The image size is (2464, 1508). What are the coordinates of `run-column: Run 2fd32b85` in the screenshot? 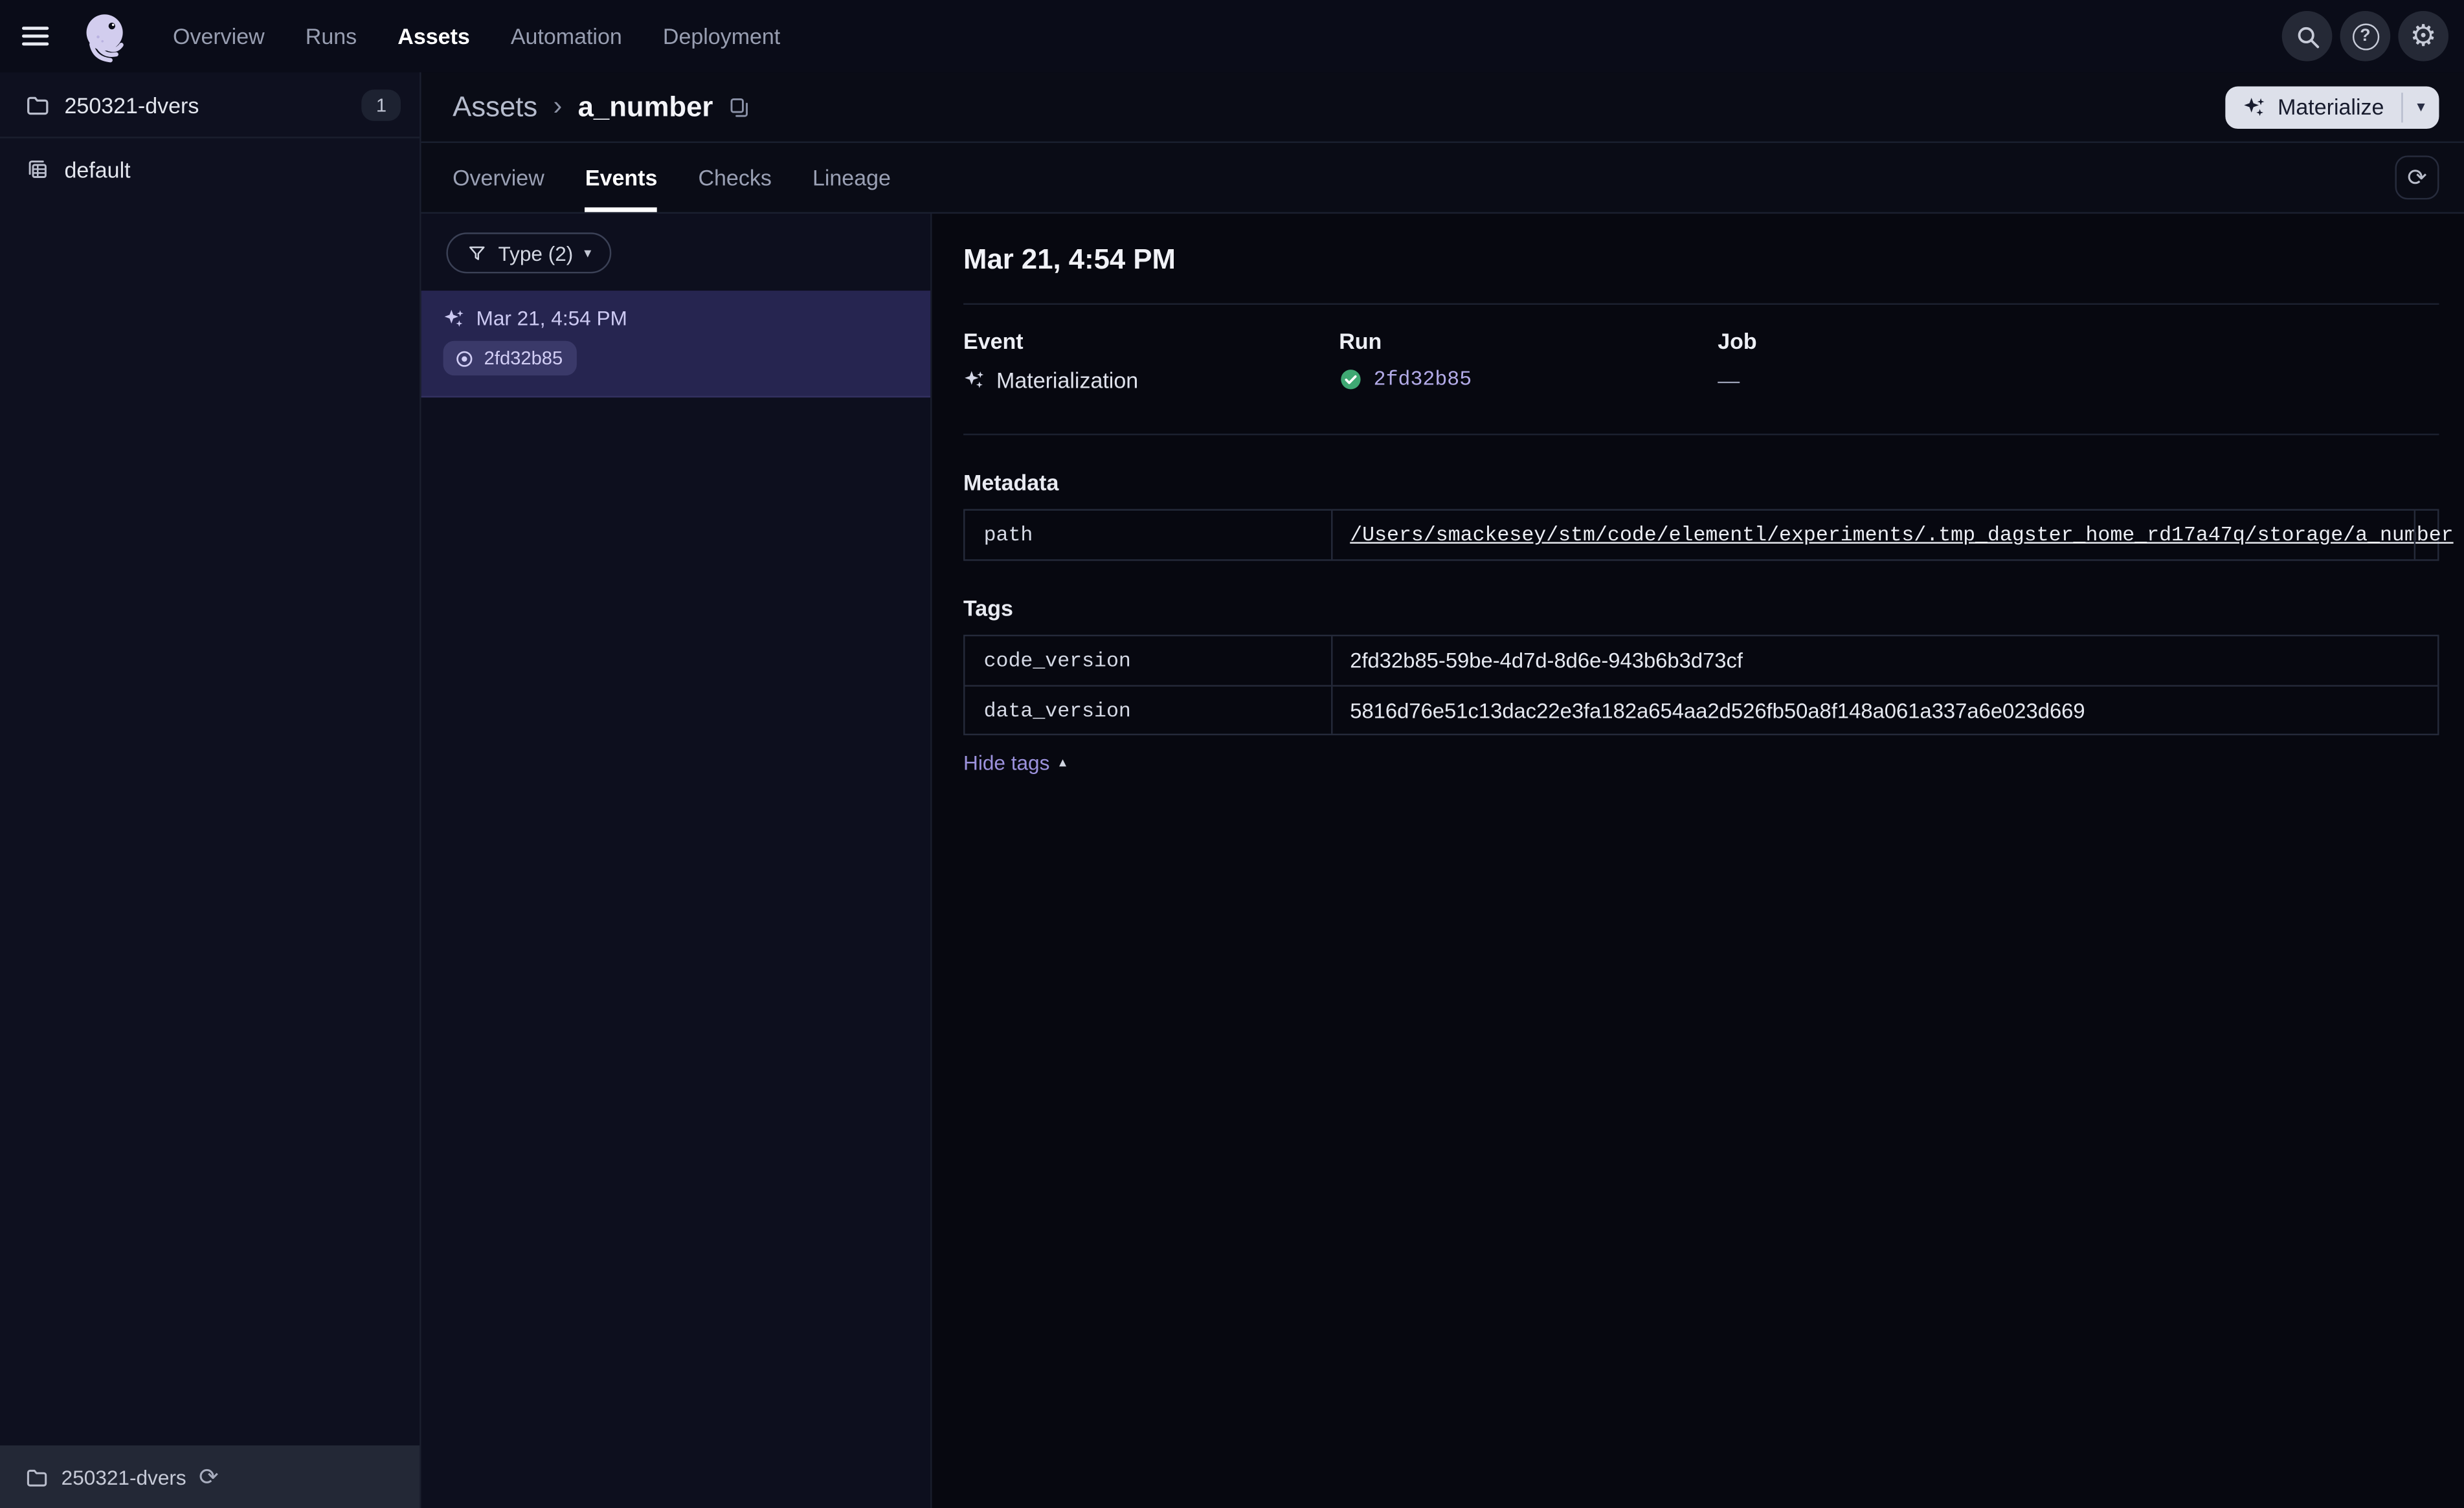 It's located at (1529, 361).